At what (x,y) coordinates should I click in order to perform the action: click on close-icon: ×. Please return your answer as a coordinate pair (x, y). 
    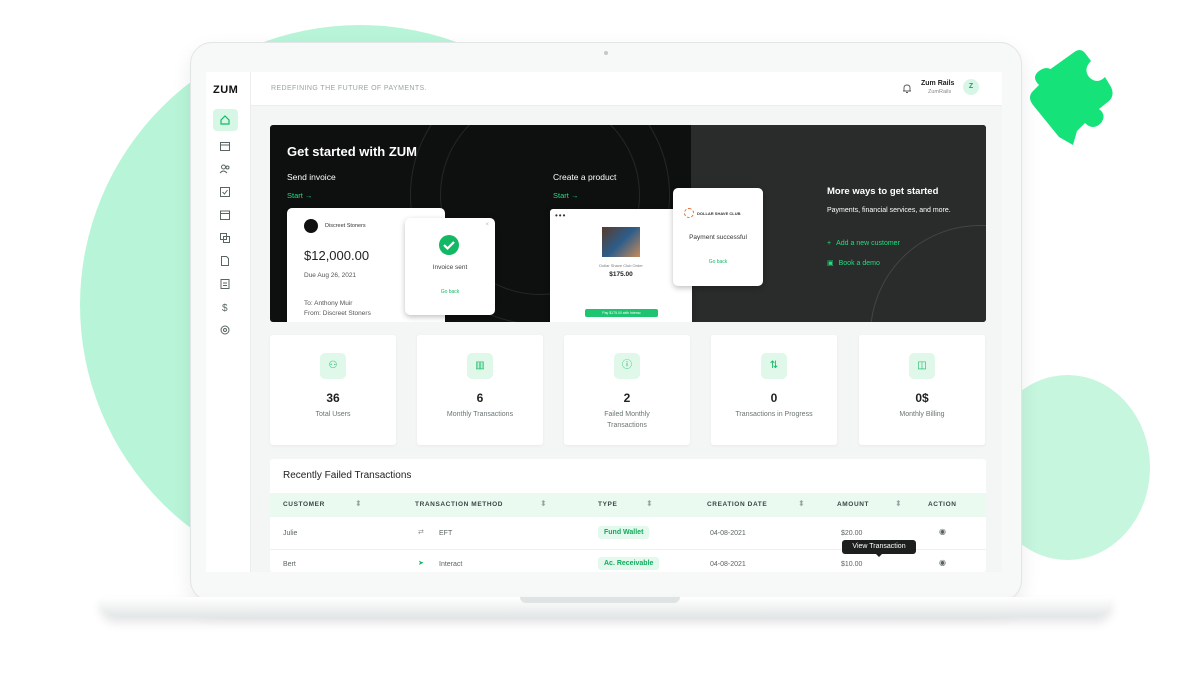
    Looking at the image, I should click on (487, 225).